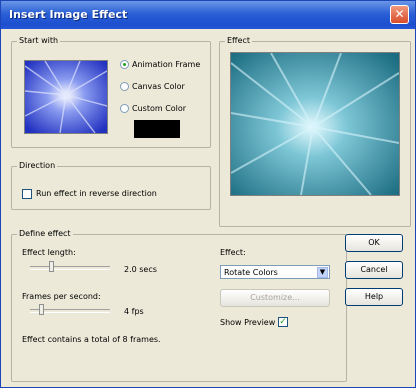 The width and height of the screenshot is (416, 388). Describe the element at coordinates (41, 309) in the screenshot. I see `fps-slider-thumb` at that location.